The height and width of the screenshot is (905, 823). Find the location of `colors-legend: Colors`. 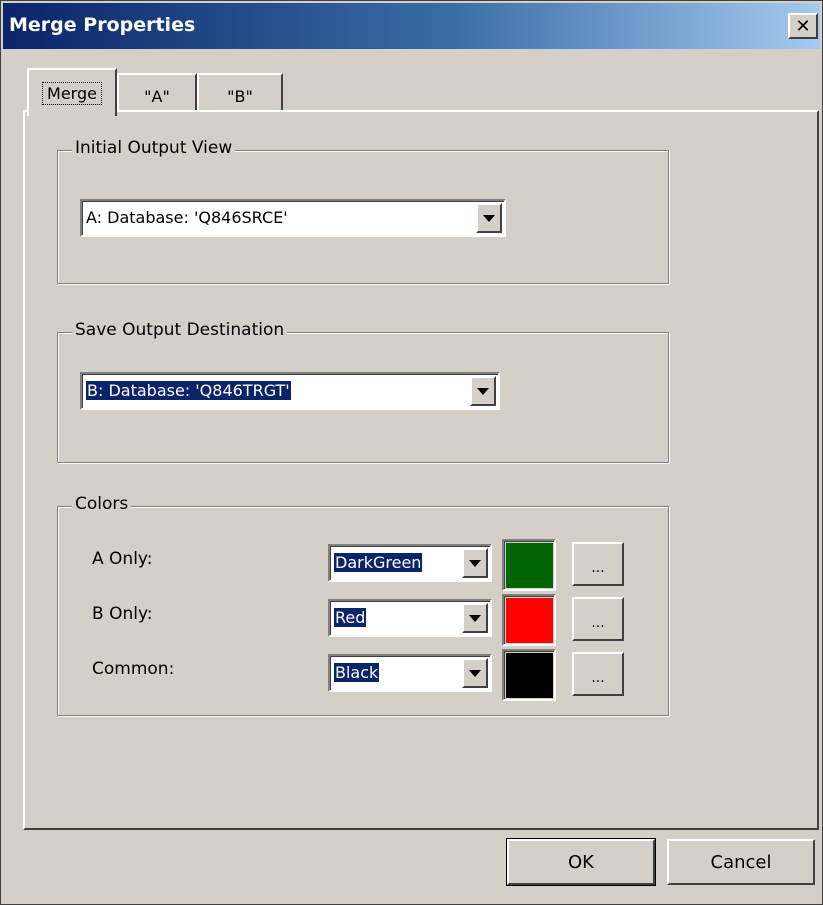

colors-legend: Colors is located at coordinates (102, 504).